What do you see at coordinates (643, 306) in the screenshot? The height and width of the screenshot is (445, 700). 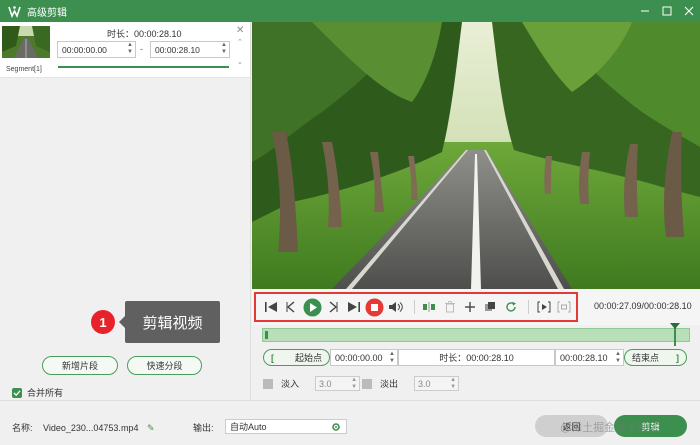 I see `time-readout: 00:00:27.09/00:00:28.10` at bounding box center [643, 306].